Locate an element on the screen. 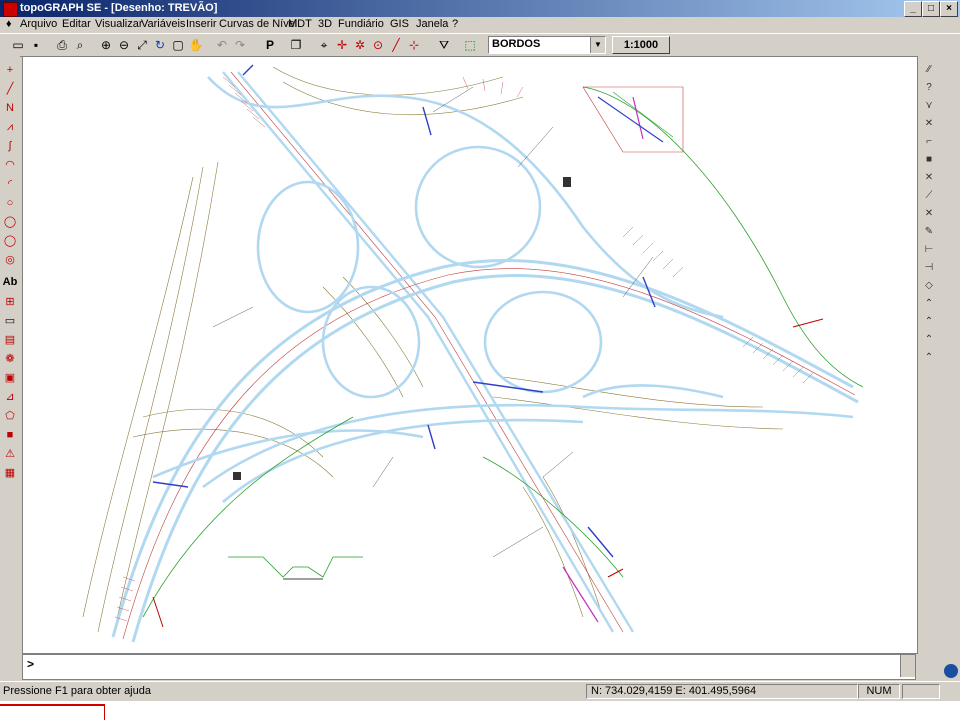 The width and height of the screenshot is (960, 720). arc-icon: ◠ is located at coordinates (10, 165).